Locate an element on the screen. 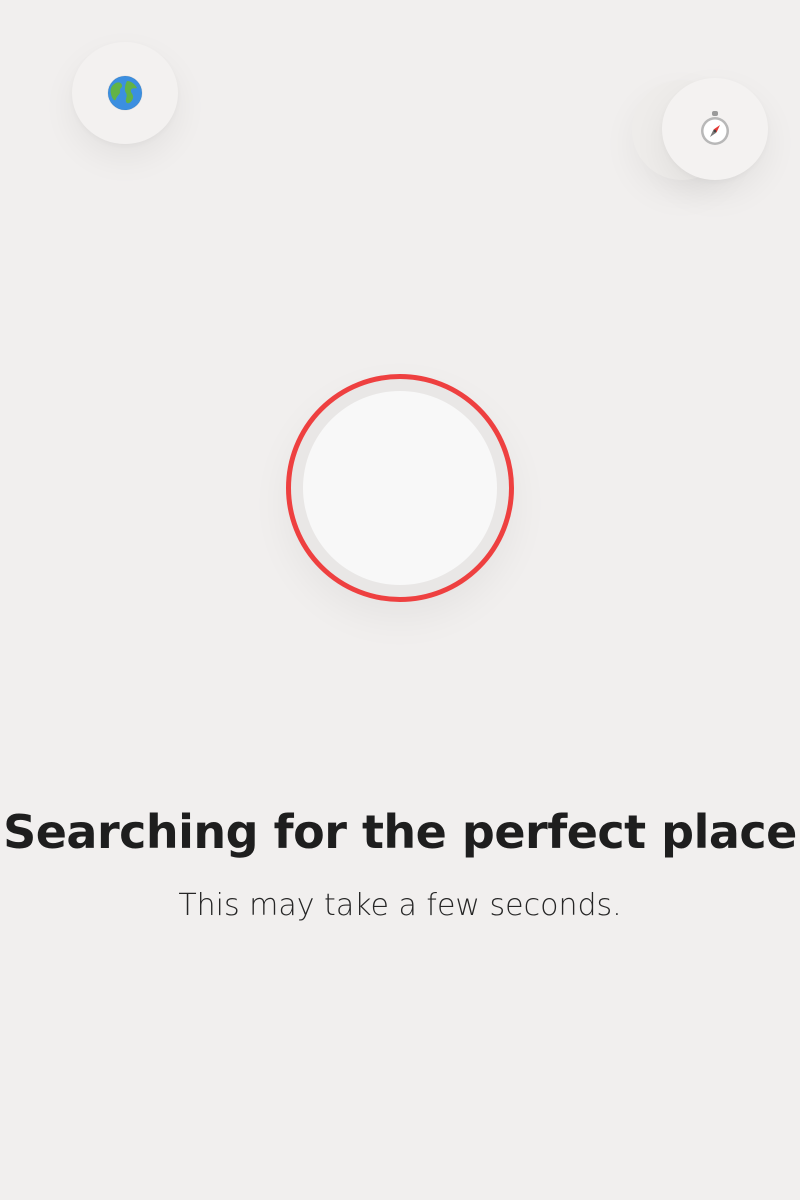 This screenshot has height=1200, width=800. globe-icon is located at coordinates (125, 93).